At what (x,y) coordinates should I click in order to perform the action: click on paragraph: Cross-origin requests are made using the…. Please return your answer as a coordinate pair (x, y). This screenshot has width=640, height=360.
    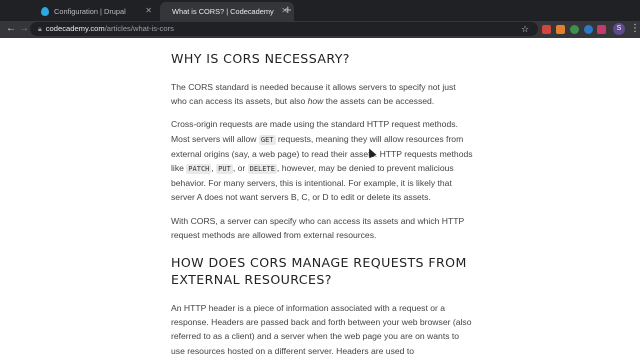
    Looking at the image, I should click on (322, 160).